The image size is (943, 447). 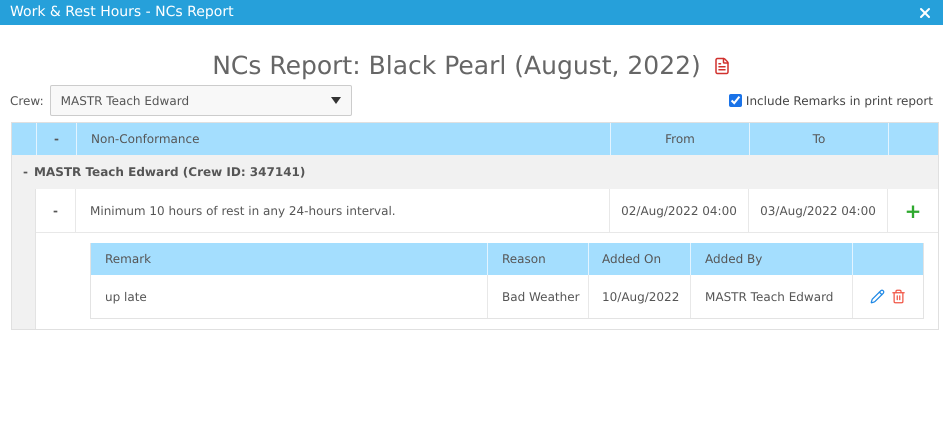 What do you see at coordinates (126, 297) in the screenshot?
I see `table-cell-text: up late` at bounding box center [126, 297].